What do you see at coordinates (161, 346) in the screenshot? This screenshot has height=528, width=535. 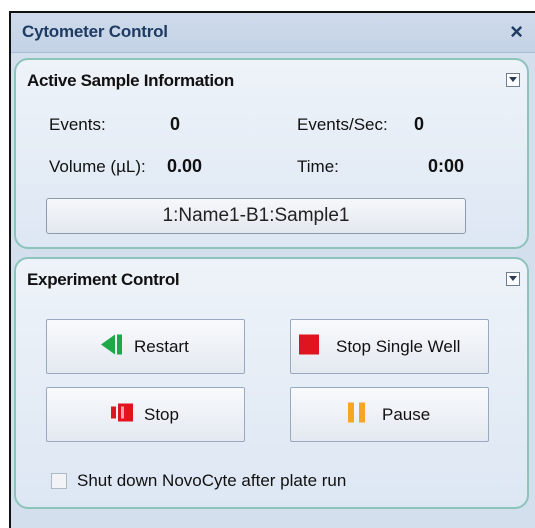 I see `restart-label: Restart` at bounding box center [161, 346].